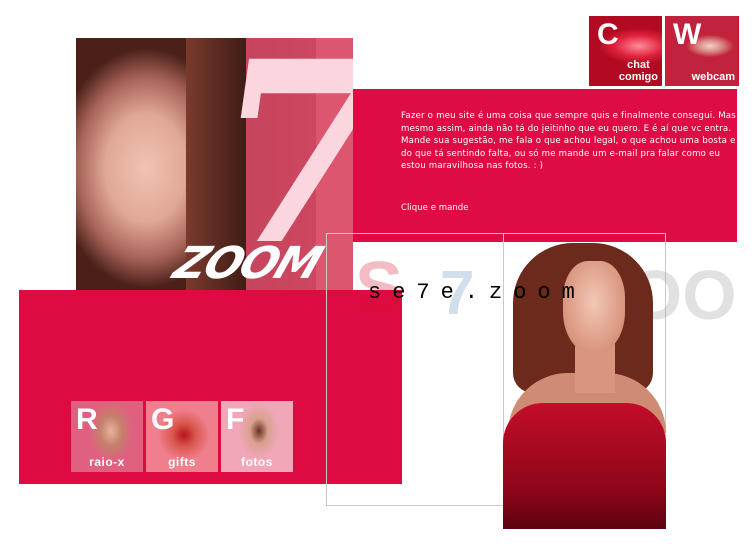 This screenshot has height=546, width=754. Describe the element at coordinates (257, 436) in the screenshot. I see `nav-fotos-button: F fotos` at that location.